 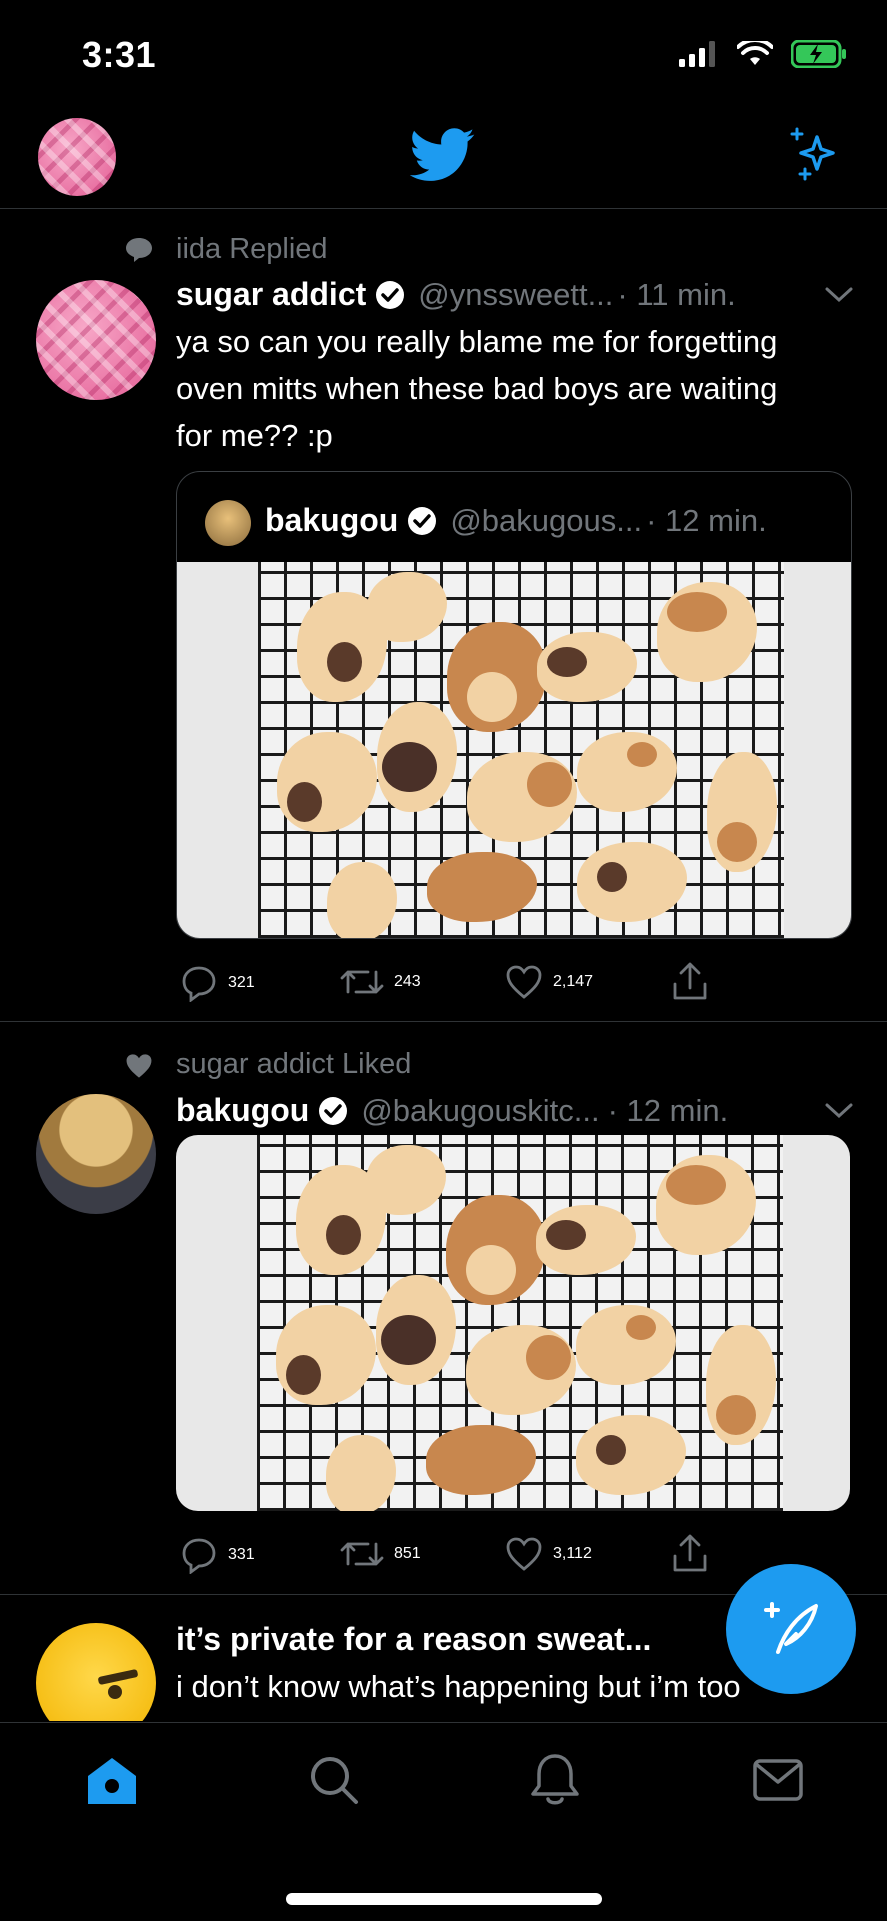 I want to click on author-name: bakugou, so click(x=242, y=1110).